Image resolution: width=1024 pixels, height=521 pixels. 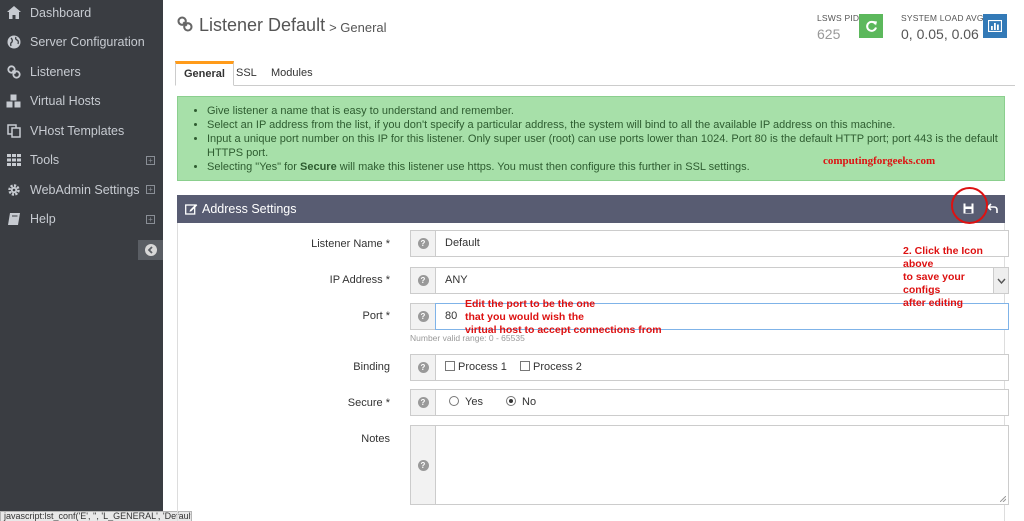 I want to click on radio-icon, so click(x=454, y=401).